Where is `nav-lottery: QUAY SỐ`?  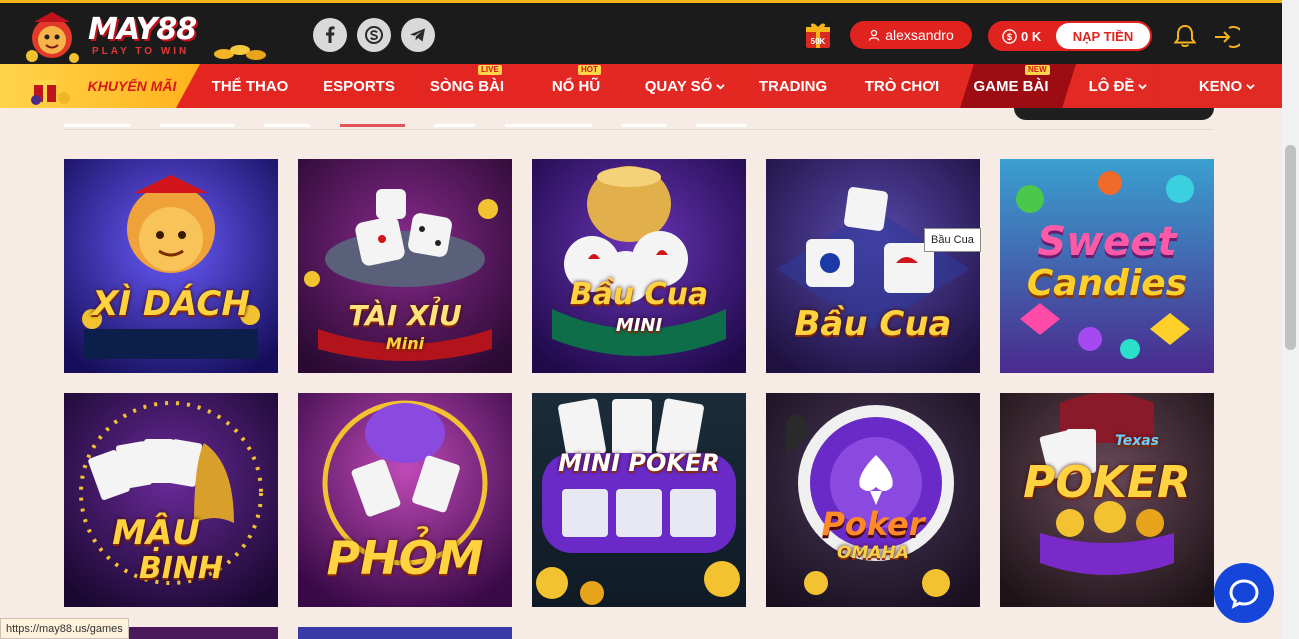 nav-lottery: QUAY SỐ is located at coordinates (685, 86).